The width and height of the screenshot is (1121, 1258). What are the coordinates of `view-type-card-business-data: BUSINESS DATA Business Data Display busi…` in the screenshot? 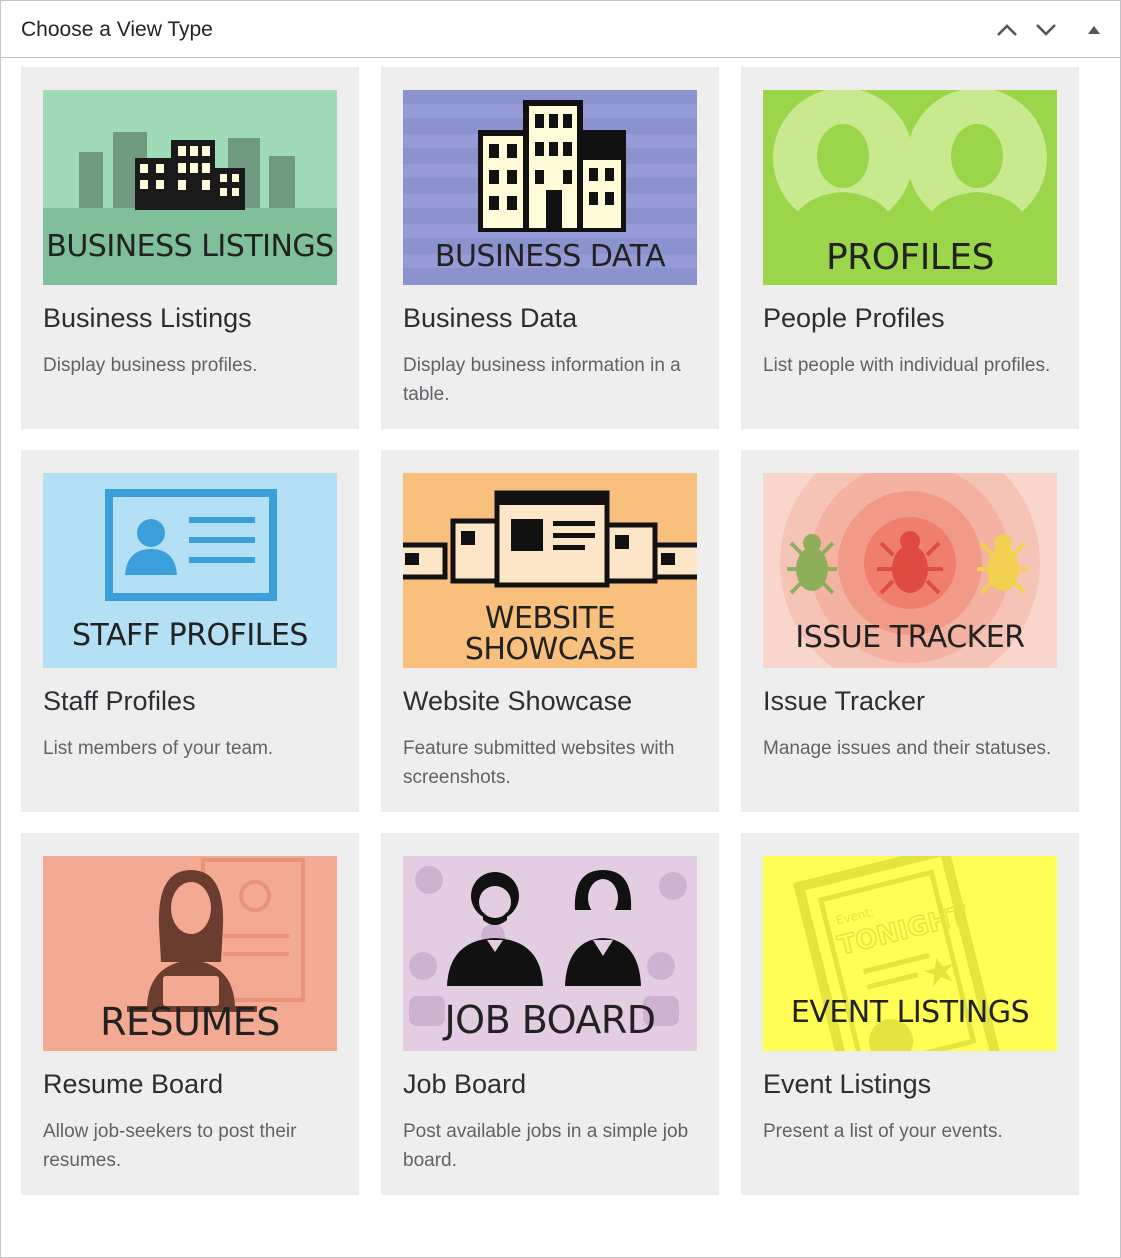 It's located at (550, 248).